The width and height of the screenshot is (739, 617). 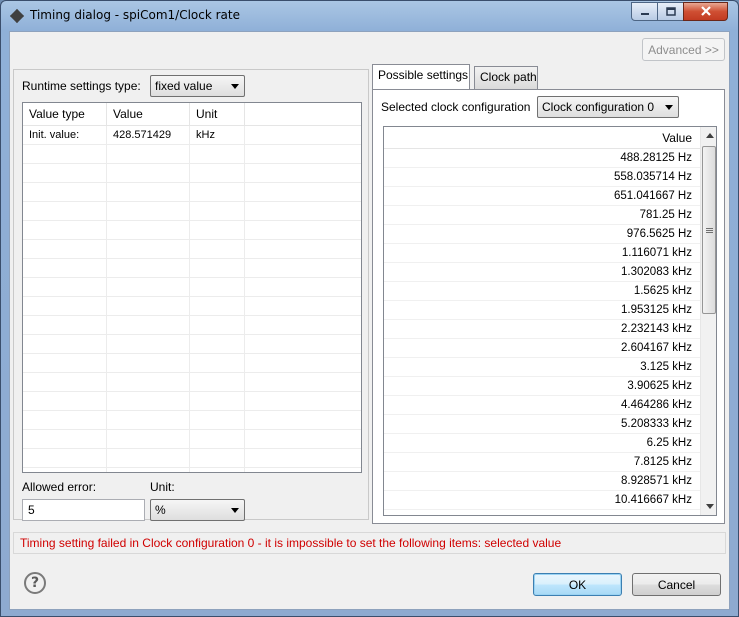 I want to click on list-item: 1.5625 kHz, so click(x=542, y=291).